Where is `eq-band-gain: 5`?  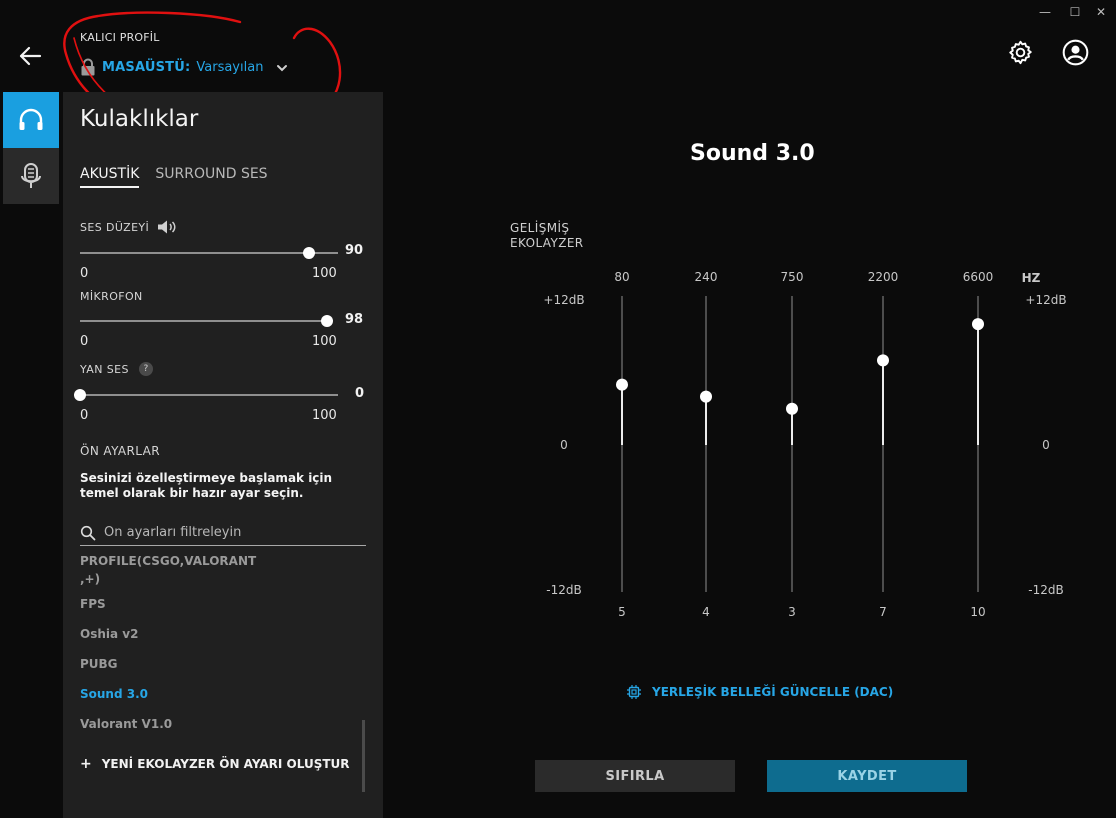
eq-band-gain: 5 is located at coordinates (622, 612).